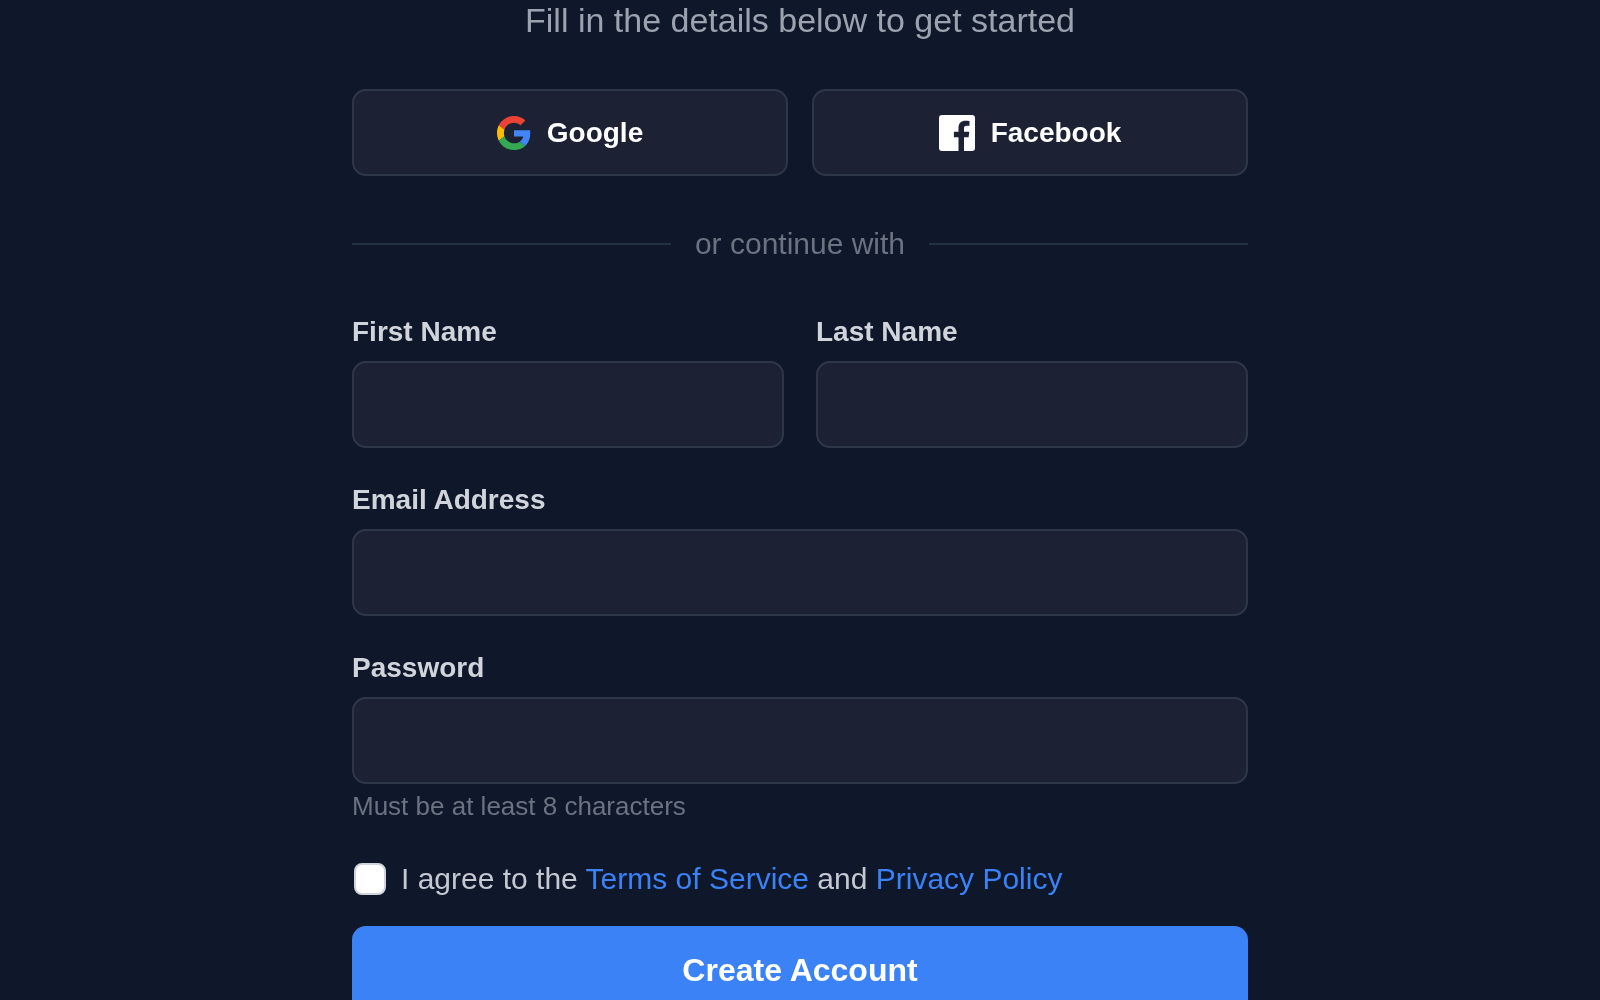 Image resolution: width=1600 pixels, height=1000 pixels. What do you see at coordinates (969, 878) in the screenshot?
I see `policy-link: Privacy Policy` at bounding box center [969, 878].